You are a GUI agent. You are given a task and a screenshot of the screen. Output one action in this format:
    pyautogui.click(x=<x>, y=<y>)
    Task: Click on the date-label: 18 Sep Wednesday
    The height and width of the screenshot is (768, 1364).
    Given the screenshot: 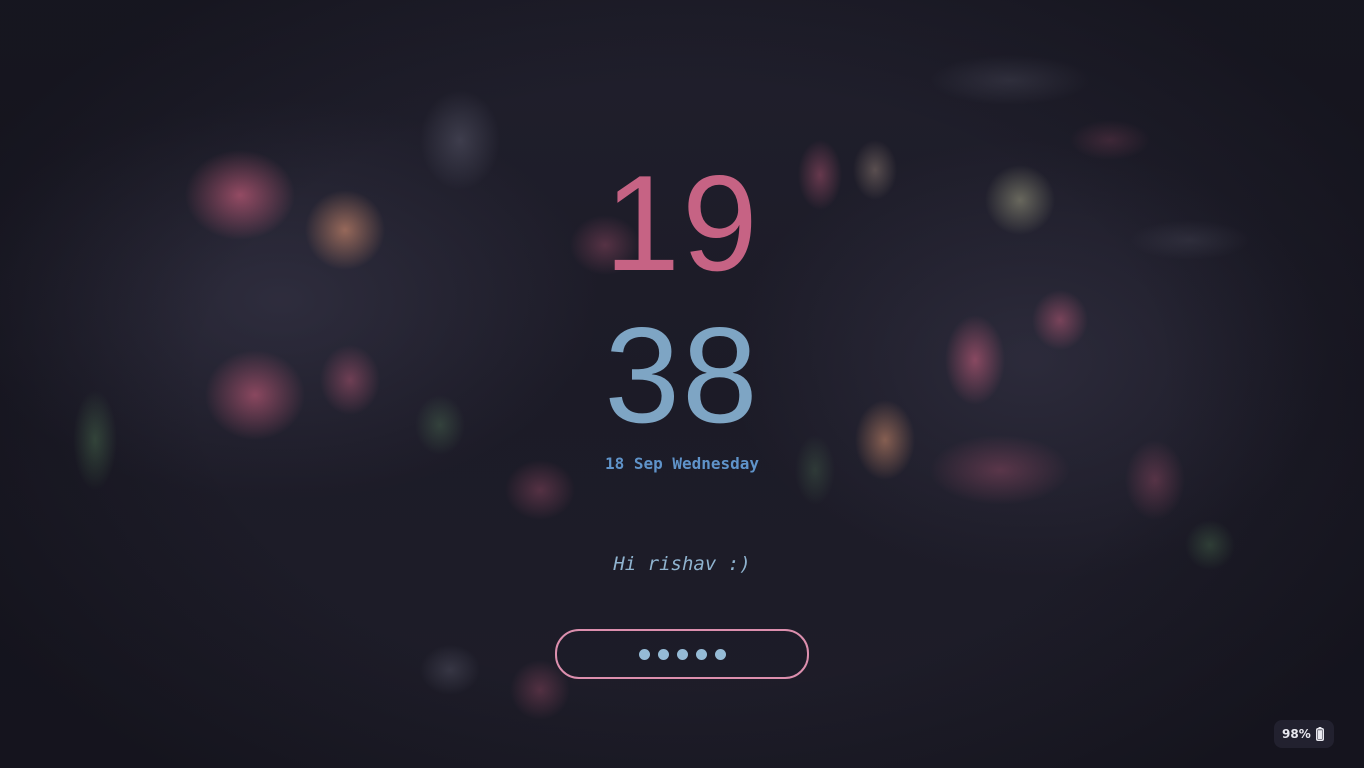 What is the action you would take?
    pyautogui.click(x=682, y=463)
    